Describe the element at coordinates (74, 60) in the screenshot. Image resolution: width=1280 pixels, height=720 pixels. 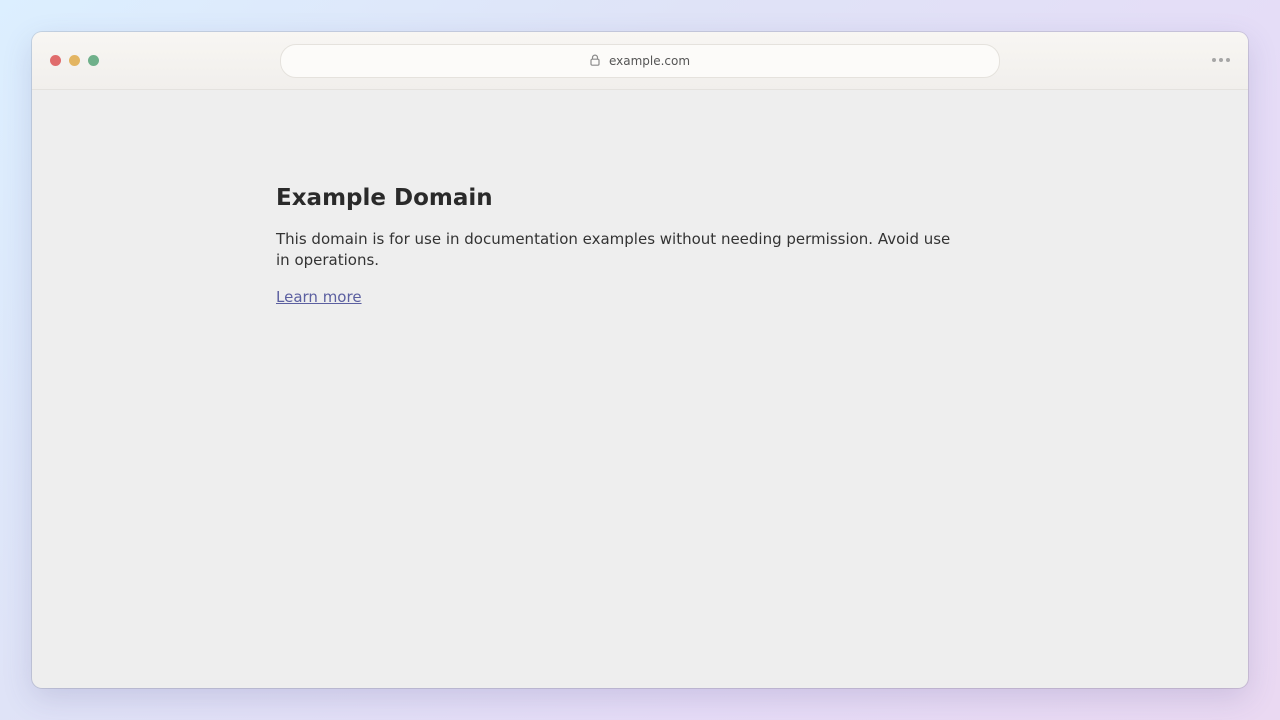
I see `minimize-window-button` at that location.